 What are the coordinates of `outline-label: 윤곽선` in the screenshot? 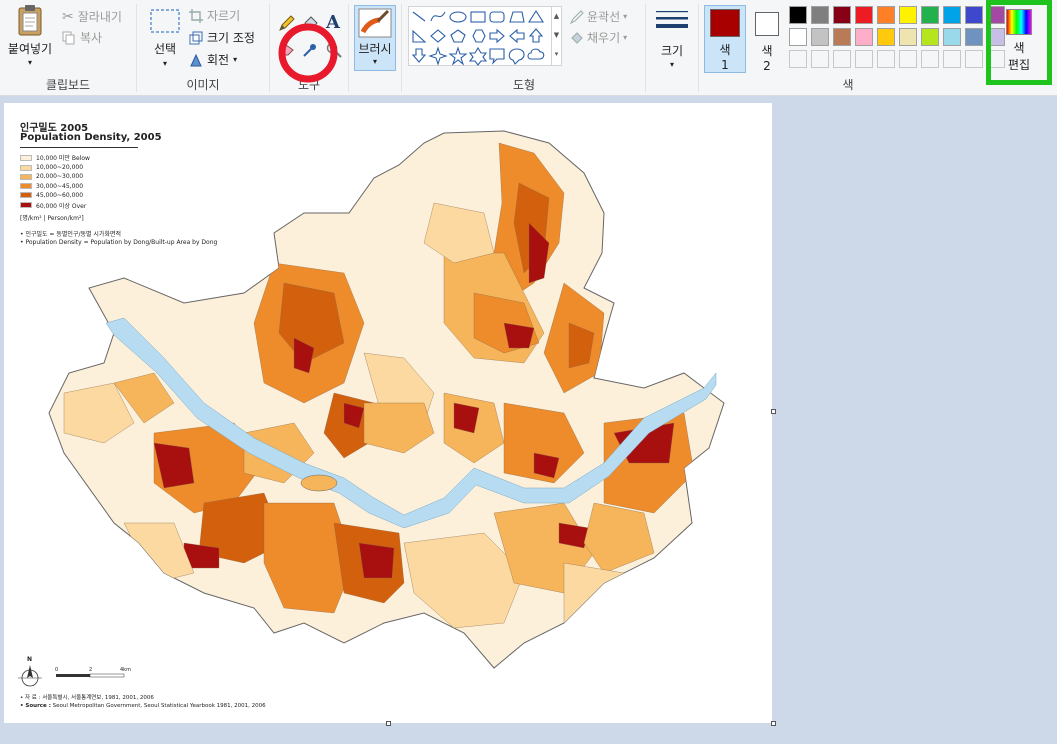 It's located at (604, 17).